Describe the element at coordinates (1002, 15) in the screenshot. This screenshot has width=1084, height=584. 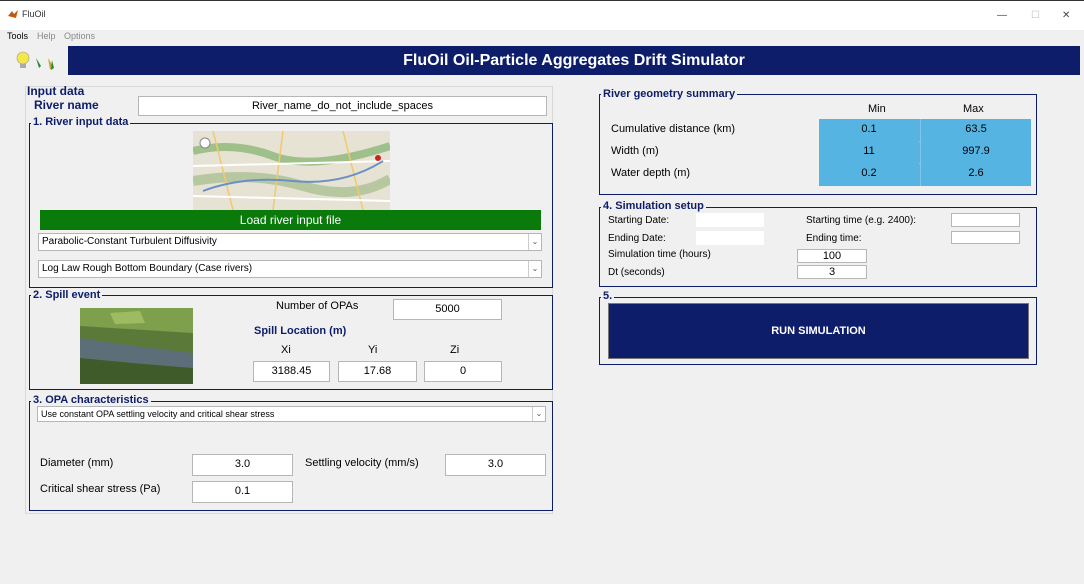
I see `minimize-button: —` at that location.